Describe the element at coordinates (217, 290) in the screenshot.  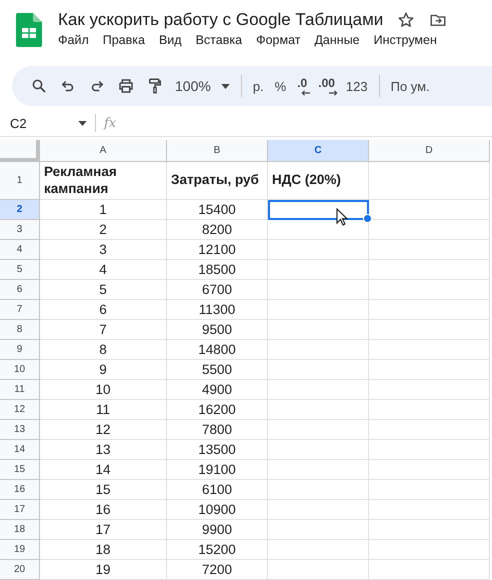
I see `table-cell: 6700` at that location.